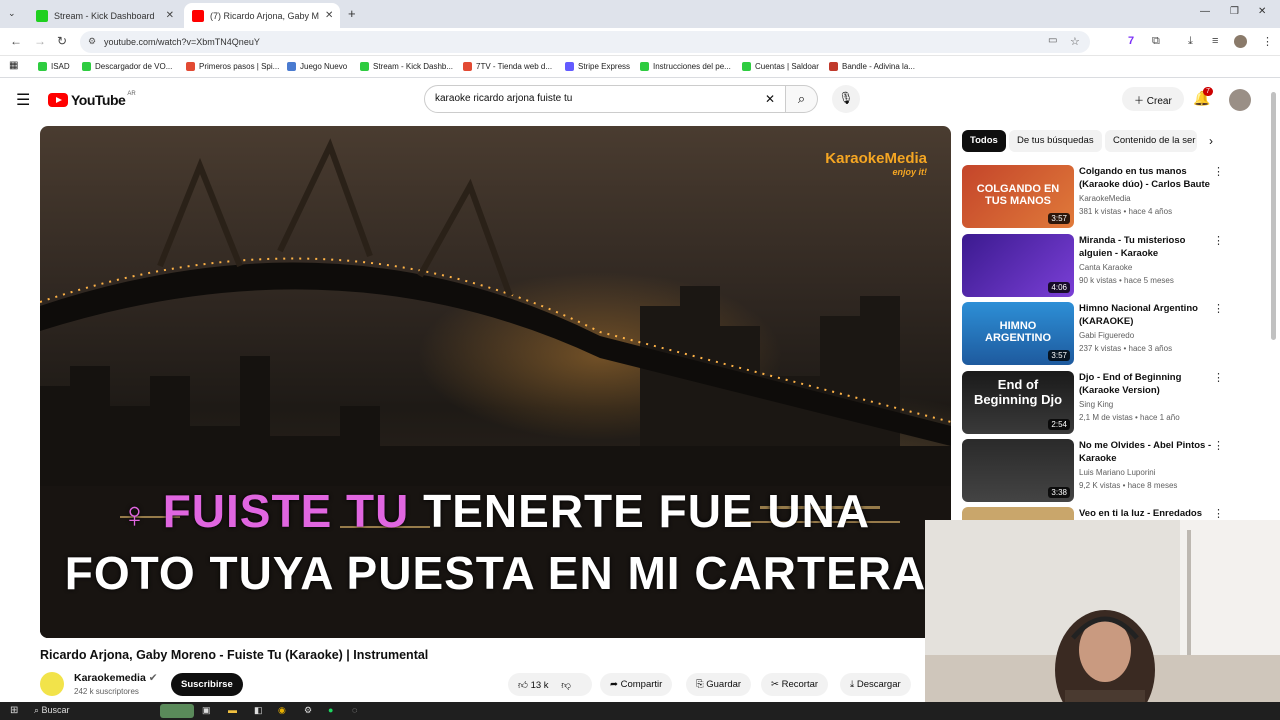 This screenshot has width=1280, height=720. What do you see at coordinates (52, 684) in the screenshot?
I see `channel-avatar` at bounding box center [52, 684].